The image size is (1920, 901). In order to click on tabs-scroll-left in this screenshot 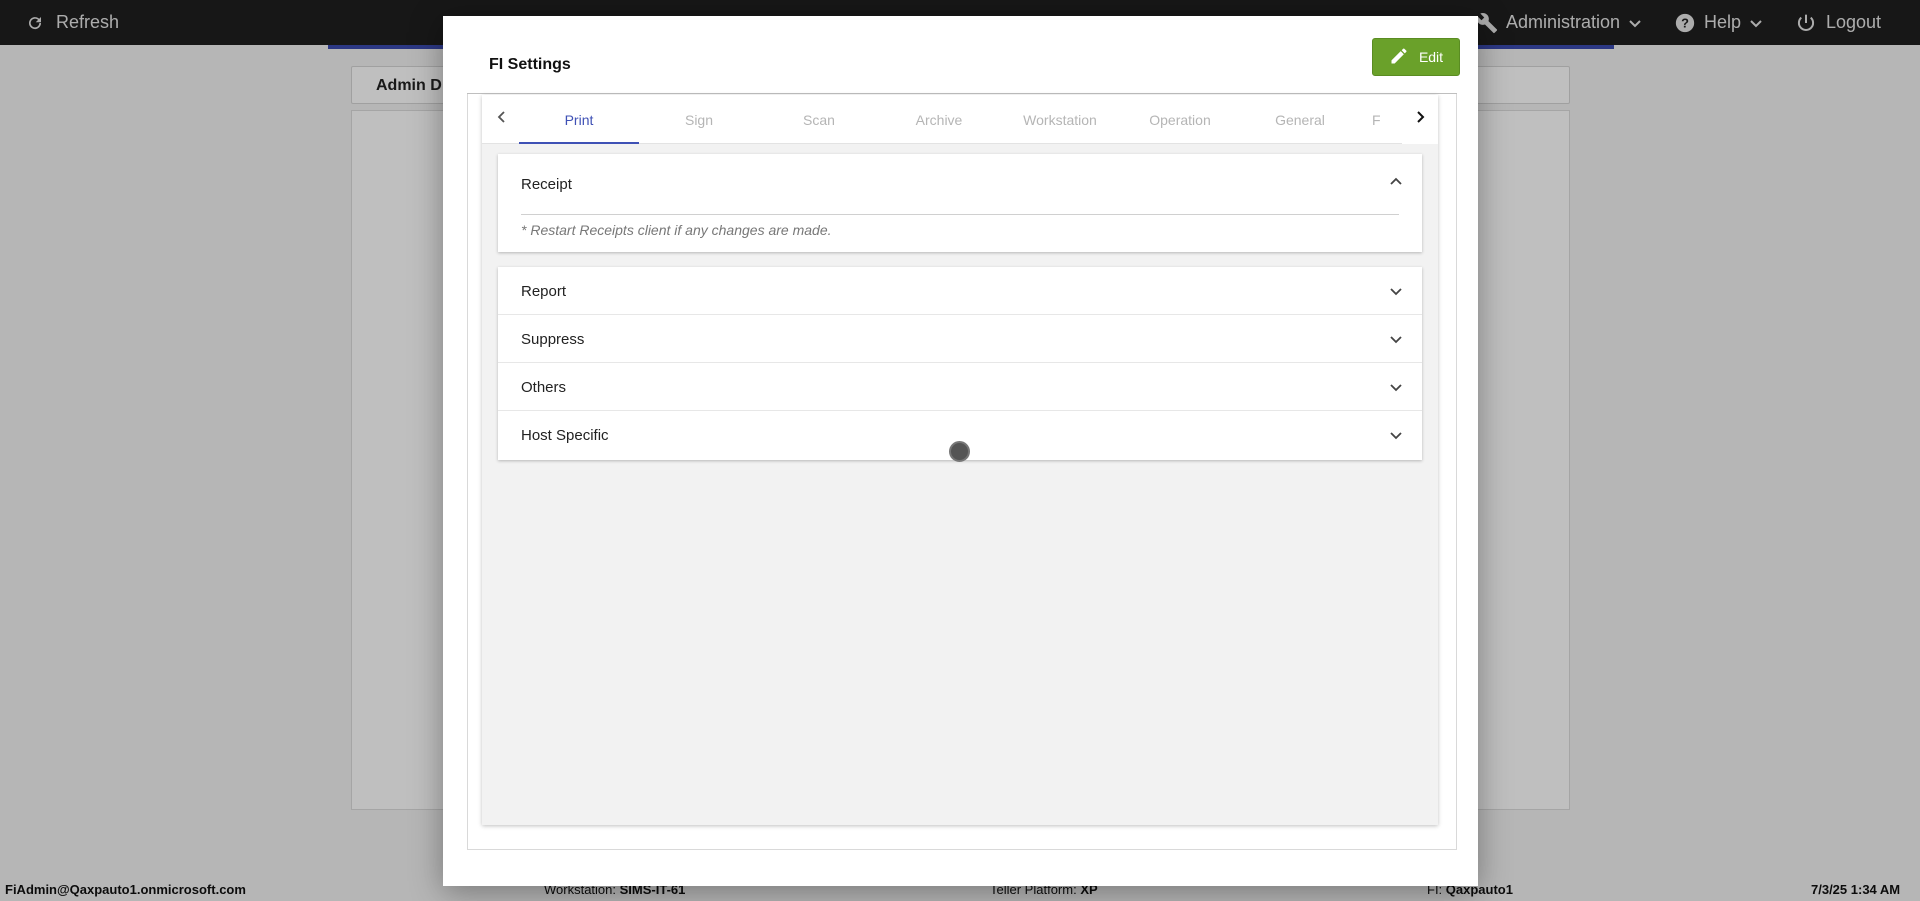, I will do `click(502, 119)`.